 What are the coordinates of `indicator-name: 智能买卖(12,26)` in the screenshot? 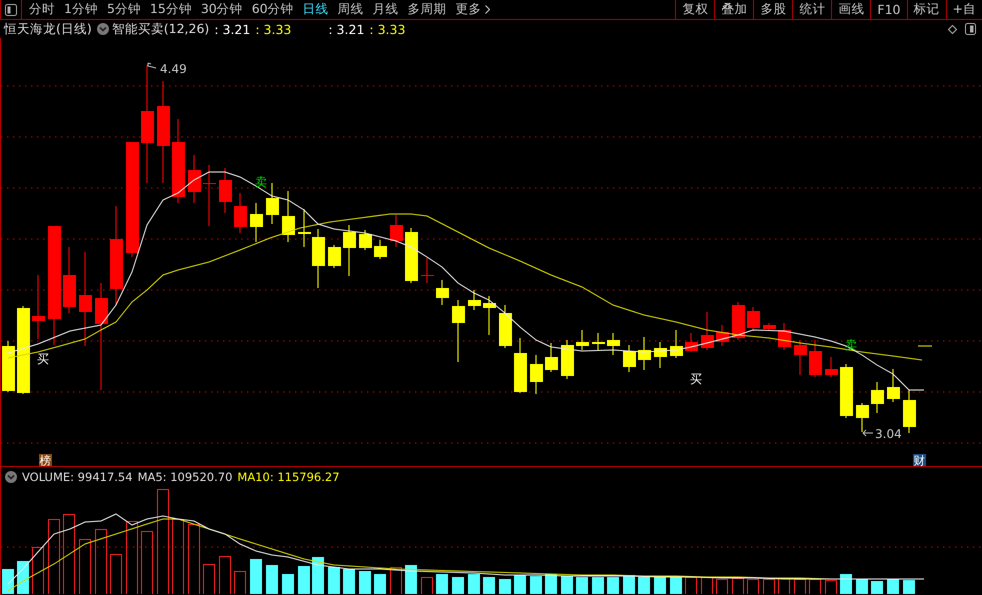 It's located at (161, 29).